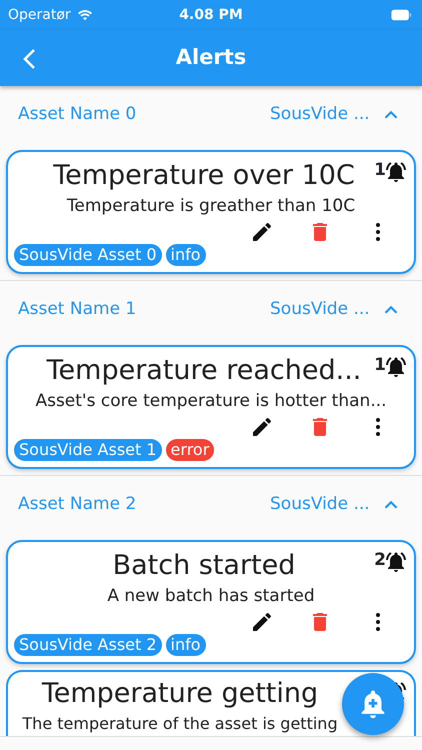 This screenshot has width=422, height=750. I want to click on alert-description: The temperature of the asset is getting, so click(180, 724).